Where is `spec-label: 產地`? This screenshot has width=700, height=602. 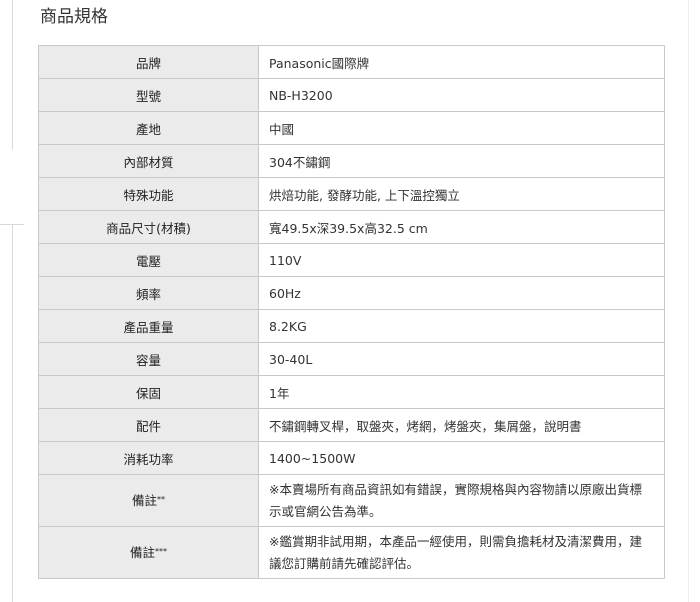
spec-label: 產地 is located at coordinates (148, 128).